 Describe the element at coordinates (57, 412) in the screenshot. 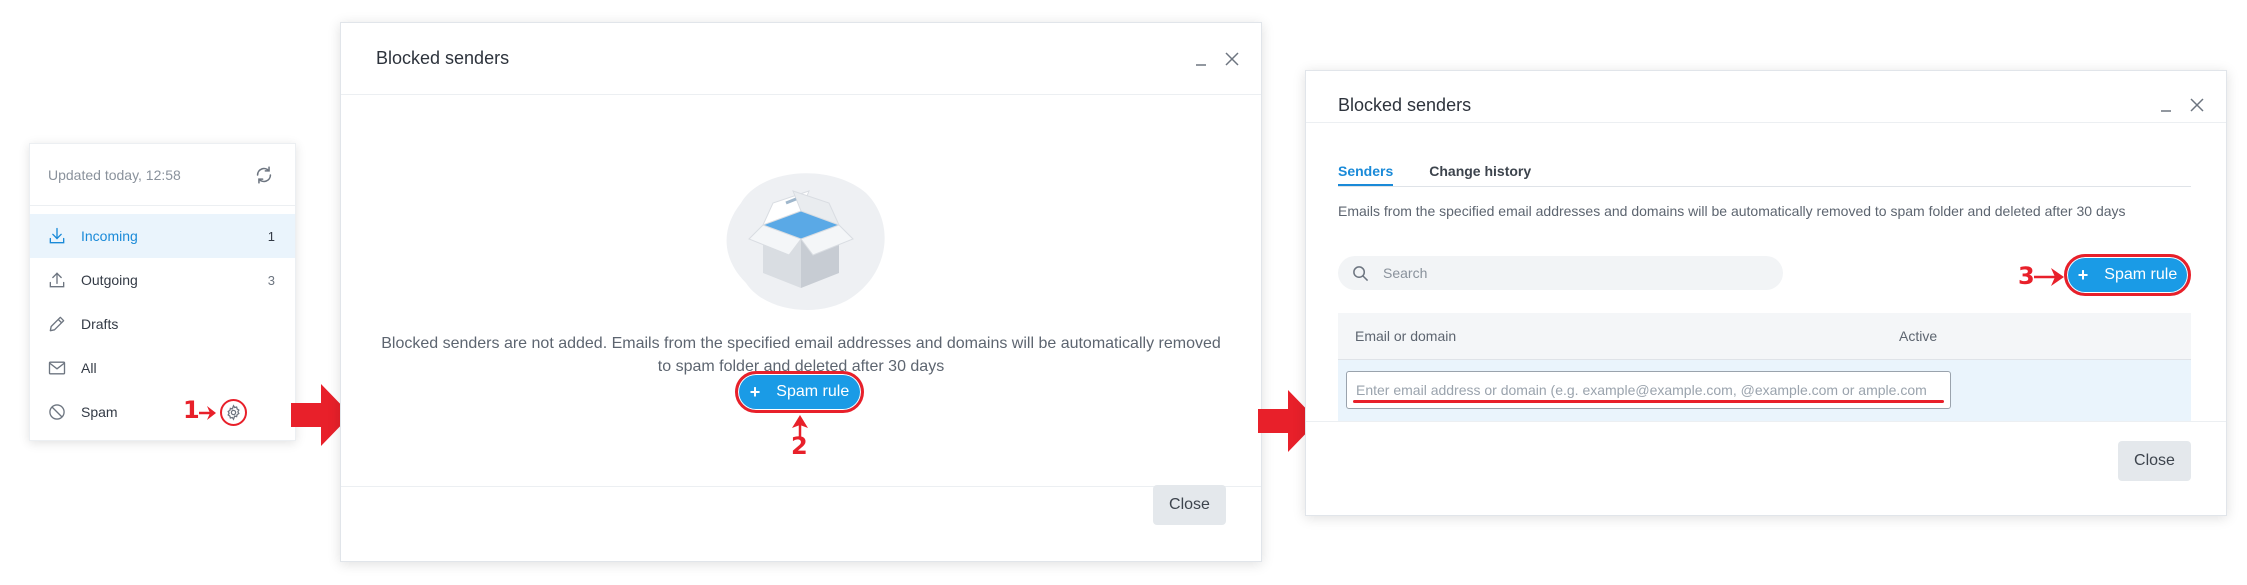

I see `blocked-icon` at that location.